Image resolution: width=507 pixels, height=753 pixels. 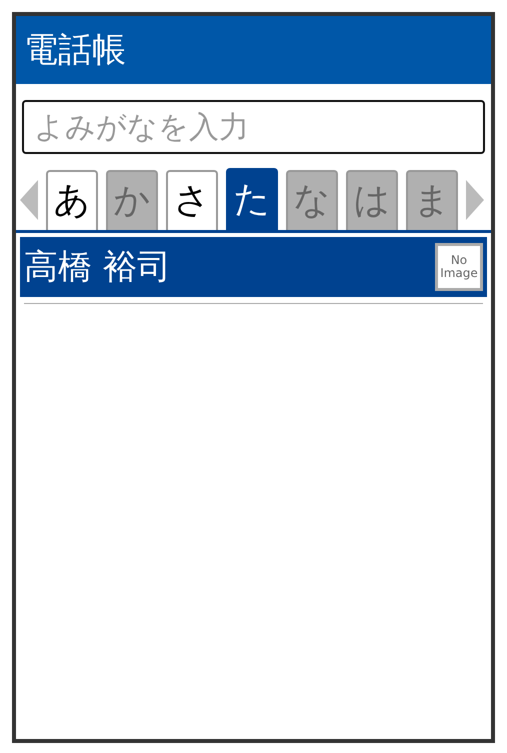 I want to click on index-tab: さ, so click(x=192, y=200).